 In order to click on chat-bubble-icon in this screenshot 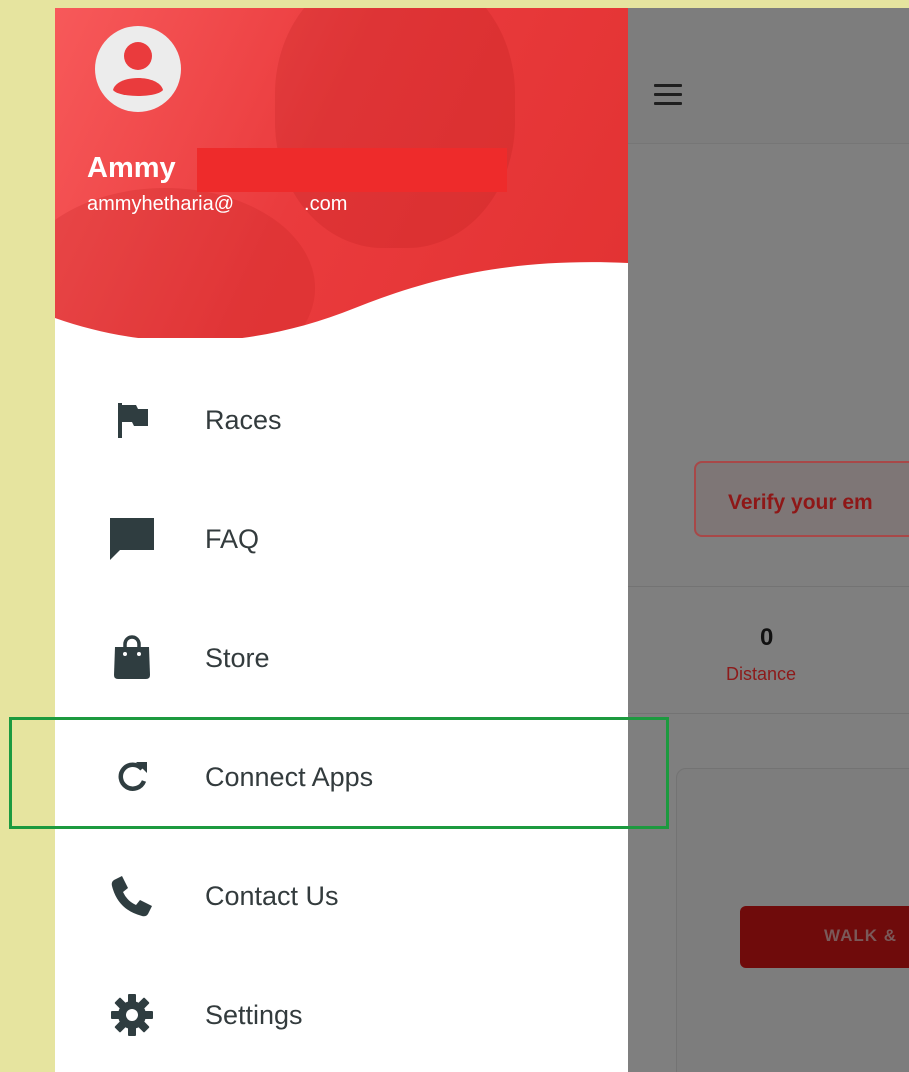, I will do `click(132, 539)`.